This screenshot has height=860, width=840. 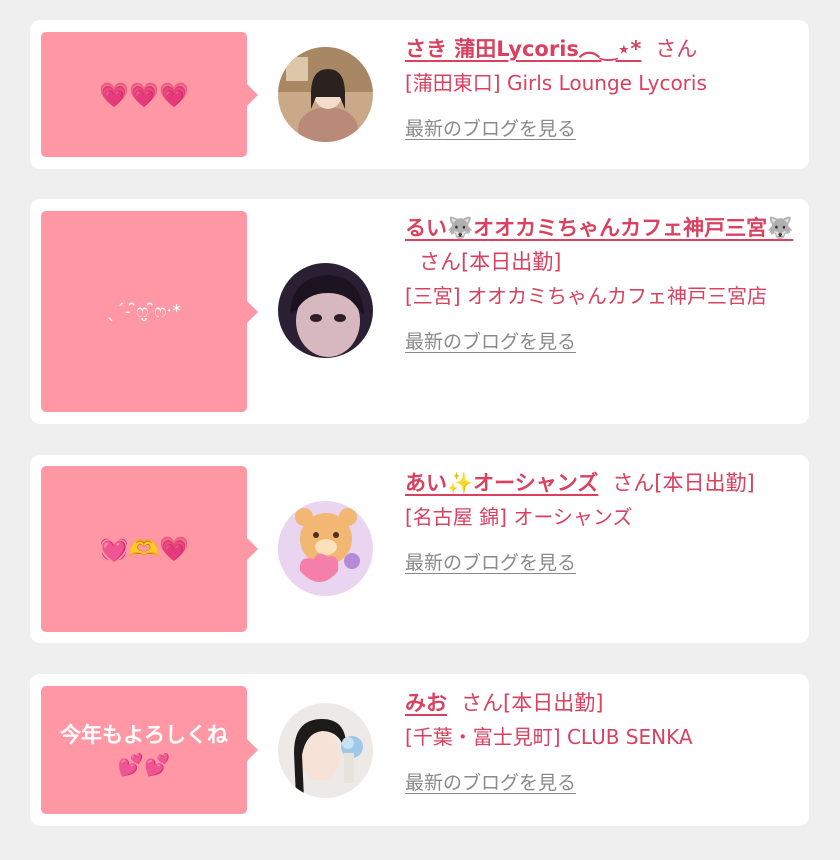 I want to click on message-bubble: 💗💗💗, so click(x=149, y=94).